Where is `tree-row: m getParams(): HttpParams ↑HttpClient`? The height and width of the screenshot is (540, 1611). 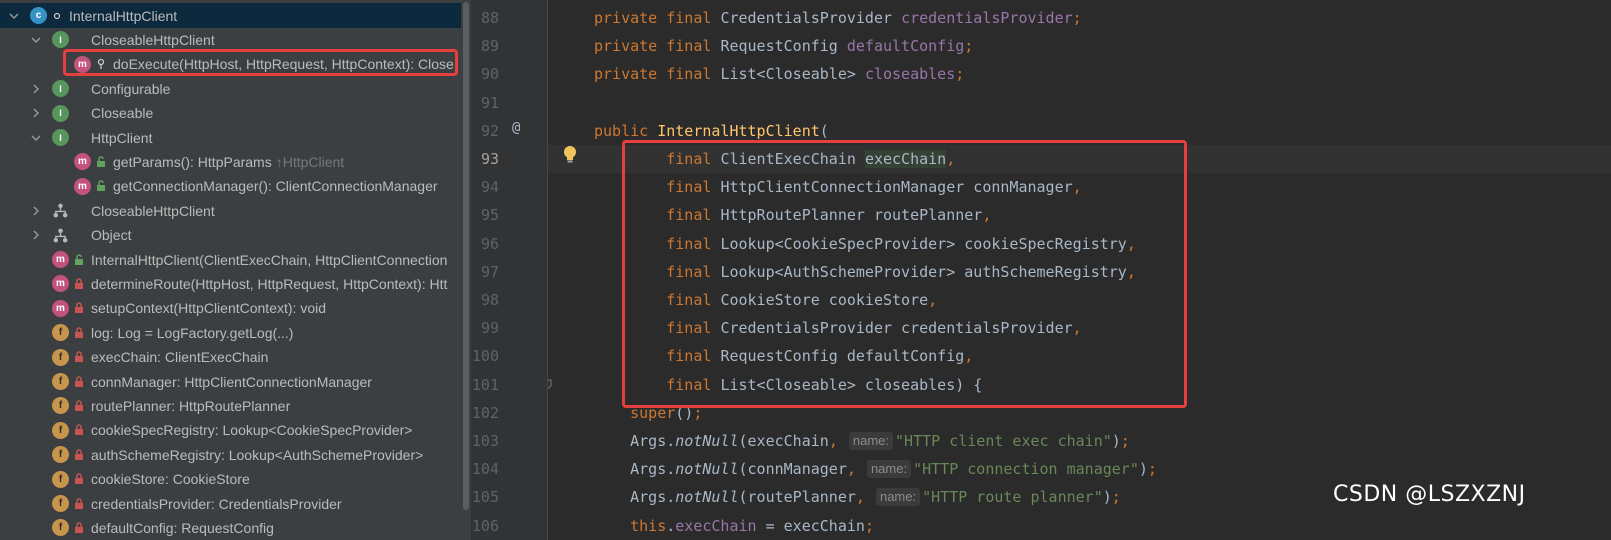 tree-row: m getParams(): HttpParams ↑HttpClient is located at coordinates (230, 161).